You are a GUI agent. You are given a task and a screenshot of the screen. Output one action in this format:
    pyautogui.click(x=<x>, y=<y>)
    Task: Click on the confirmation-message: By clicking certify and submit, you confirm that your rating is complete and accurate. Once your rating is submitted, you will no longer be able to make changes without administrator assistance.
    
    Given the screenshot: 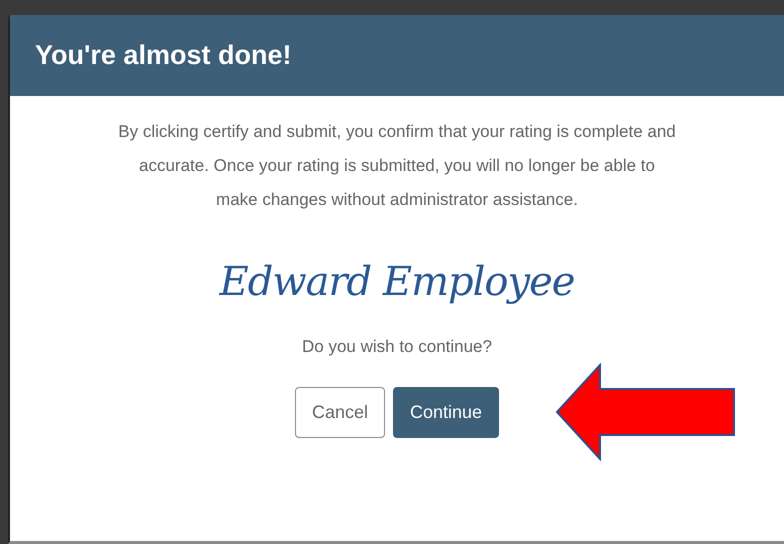 What is the action you would take?
    pyautogui.click(x=397, y=166)
    